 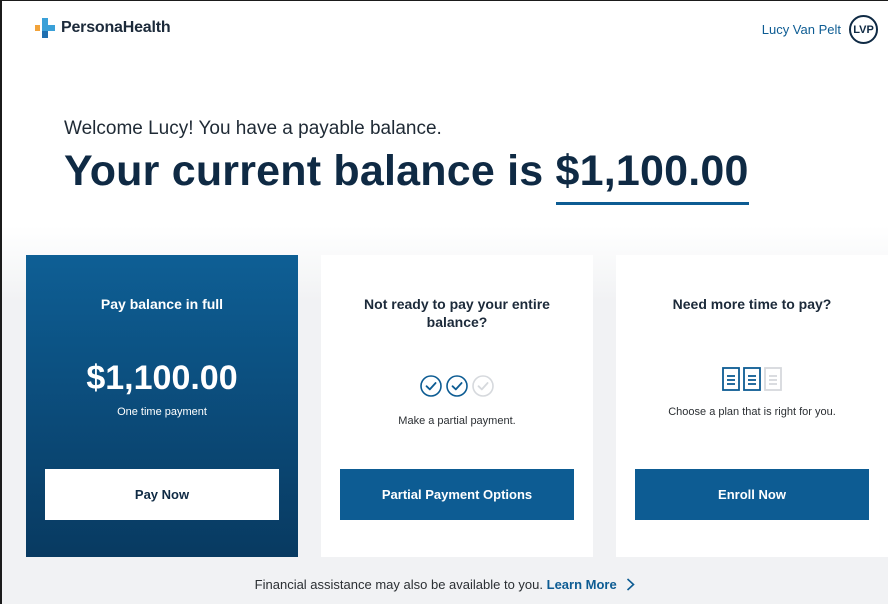 What do you see at coordinates (162, 304) in the screenshot?
I see `card-title: Pay balance in full` at bounding box center [162, 304].